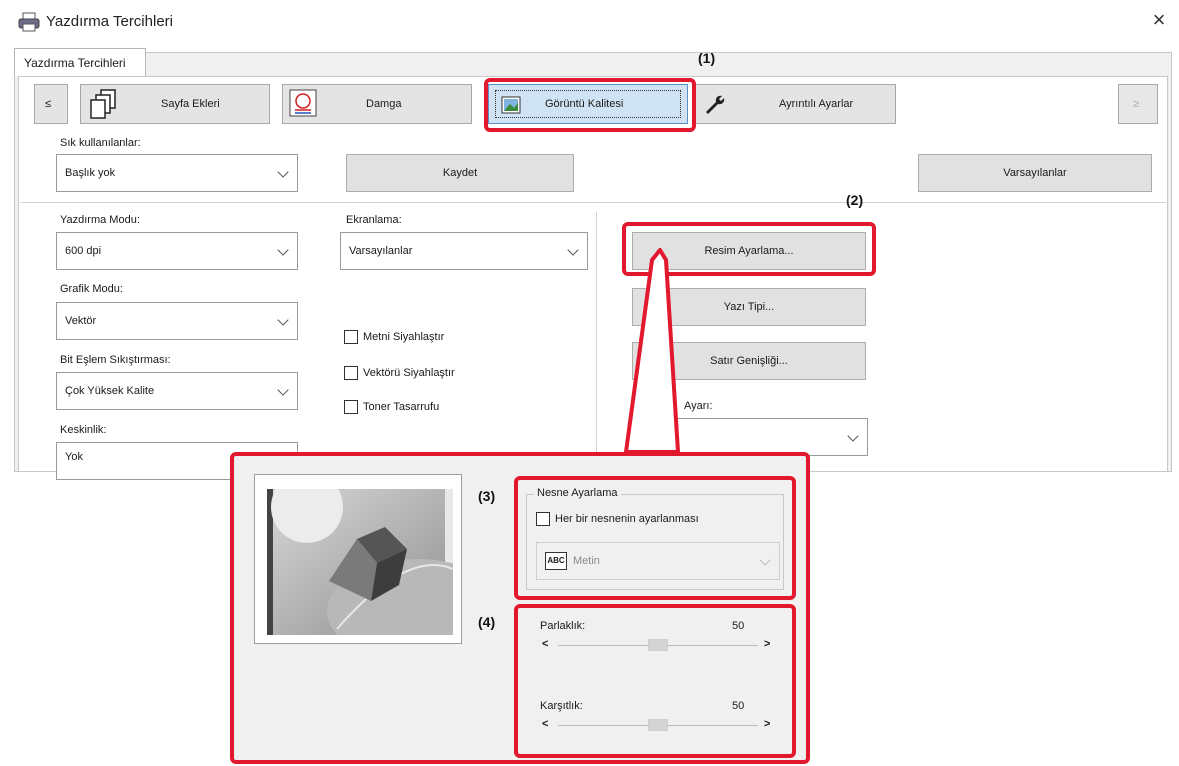  What do you see at coordinates (384, 104) in the screenshot?
I see `tab-label: Damga` at bounding box center [384, 104].